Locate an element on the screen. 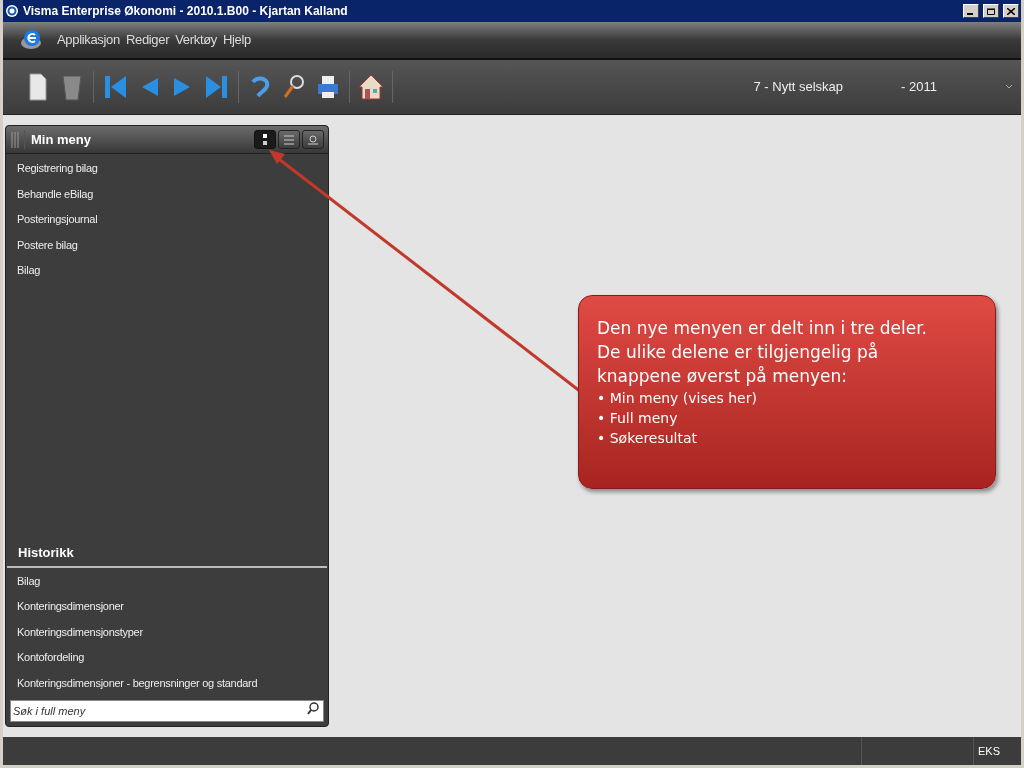  menu-item: Applikasjon is located at coordinates (88, 40).